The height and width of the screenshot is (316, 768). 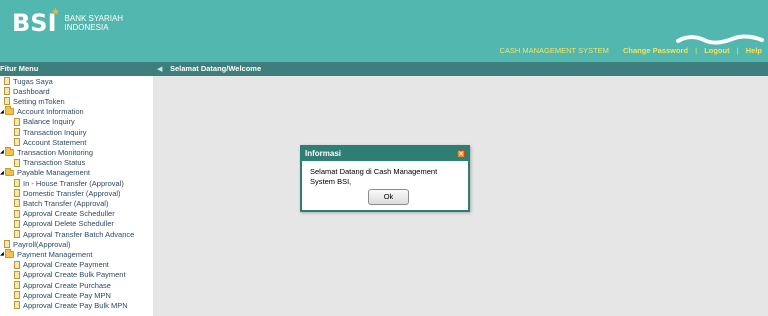 What do you see at coordinates (55, 12) in the screenshot?
I see `logo-star-icon: ★` at bounding box center [55, 12].